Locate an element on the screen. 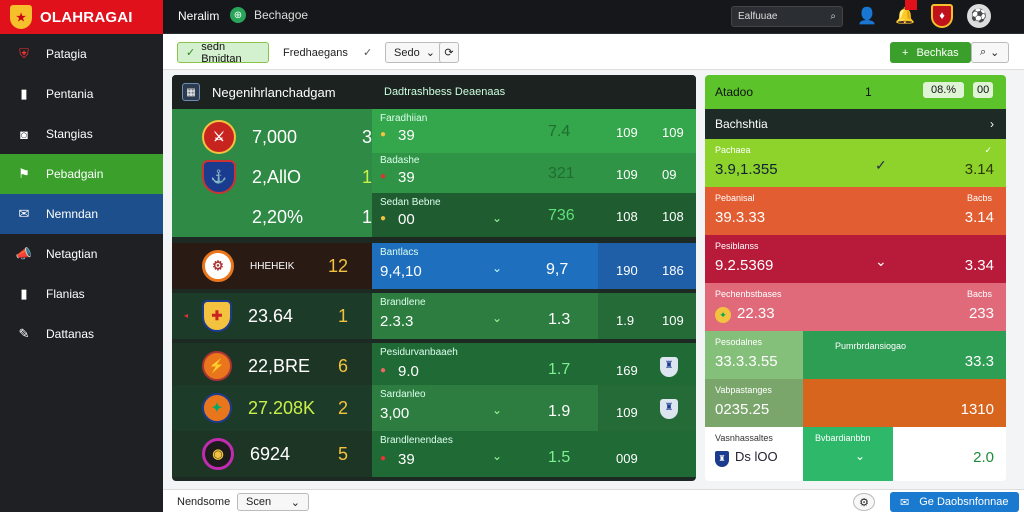  footer-bar: Nendsome Scen ⌄ ⚙ ✉ Ge Daobsnfonnae is located at coordinates (593, 500).